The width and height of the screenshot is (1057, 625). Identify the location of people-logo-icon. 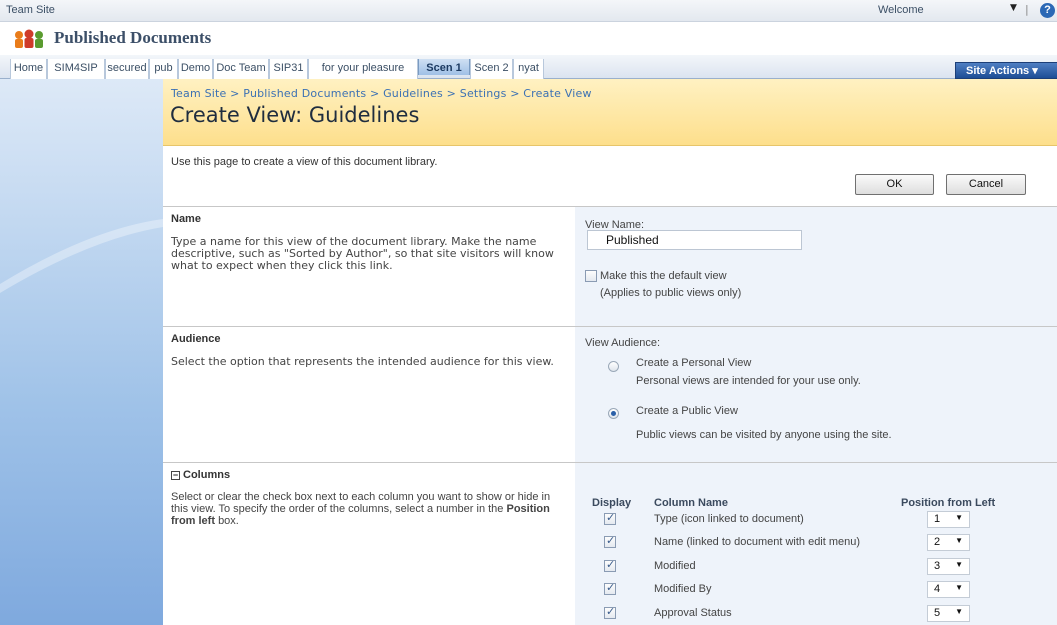
(29, 38).